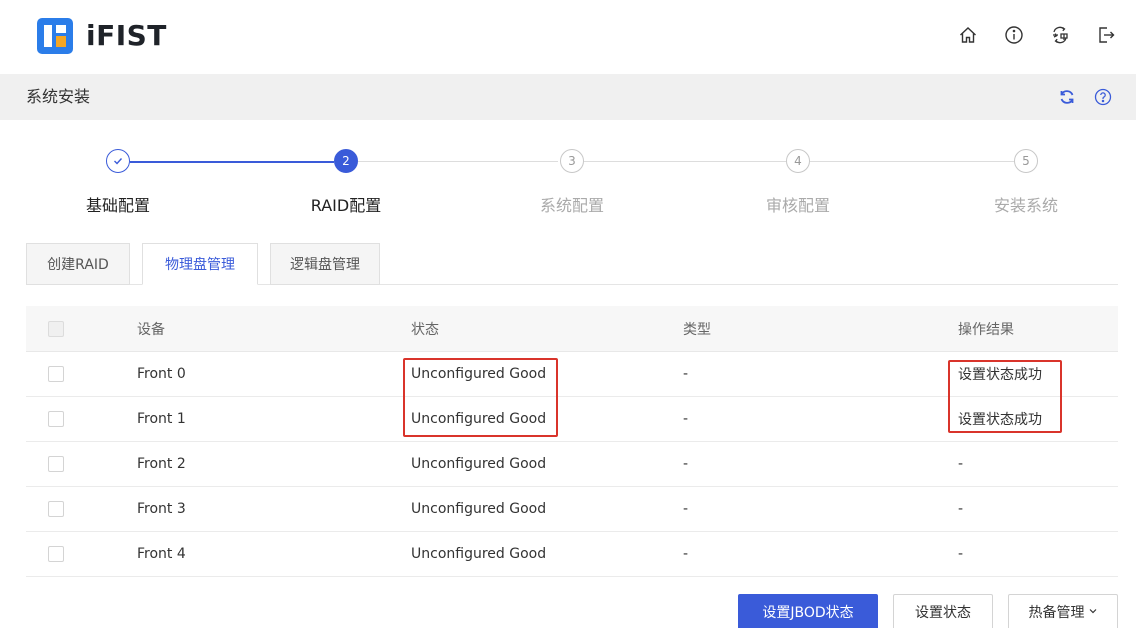 This screenshot has width=1136, height=628. What do you see at coordinates (1014, 35) in the screenshot?
I see `info-icon` at bounding box center [1014, 35].